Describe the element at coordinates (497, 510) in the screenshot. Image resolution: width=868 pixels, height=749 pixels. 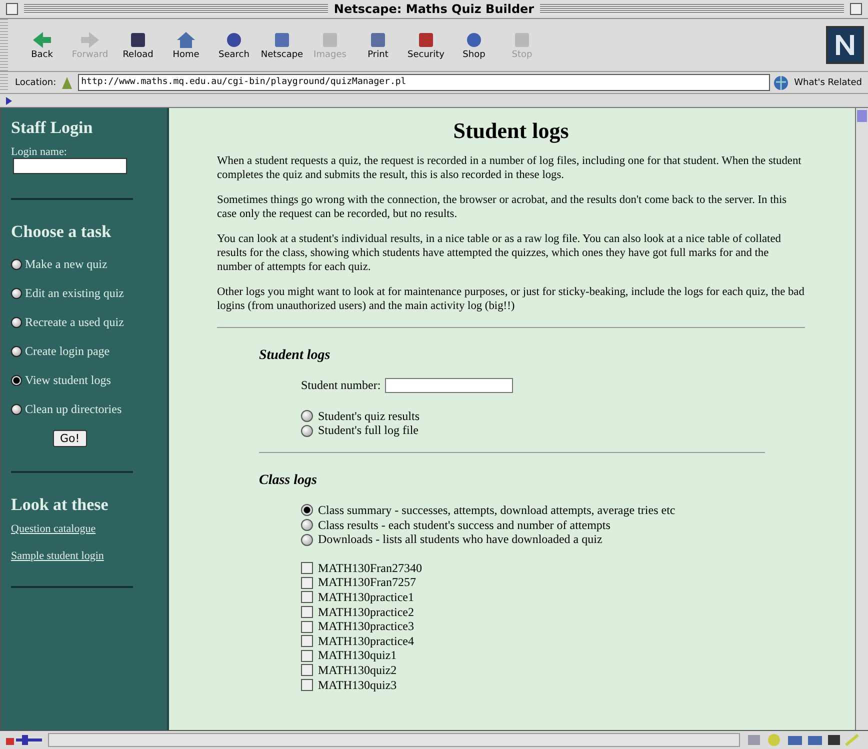
I see `option-label: Class summary - successes, attempts, download attempts, average tries etc` at that location.